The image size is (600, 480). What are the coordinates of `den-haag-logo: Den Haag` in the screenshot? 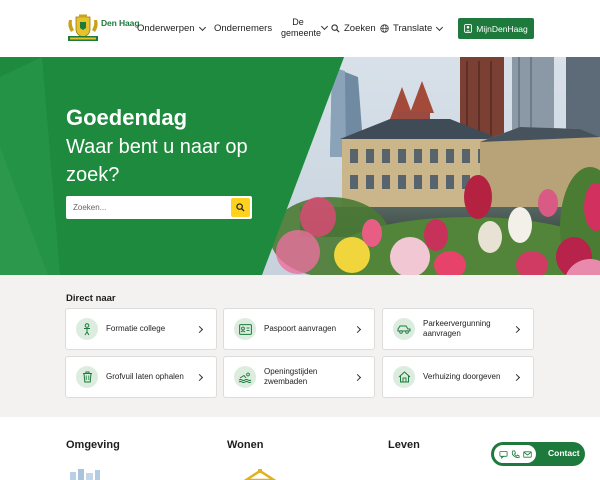 It's located at (103, 28).